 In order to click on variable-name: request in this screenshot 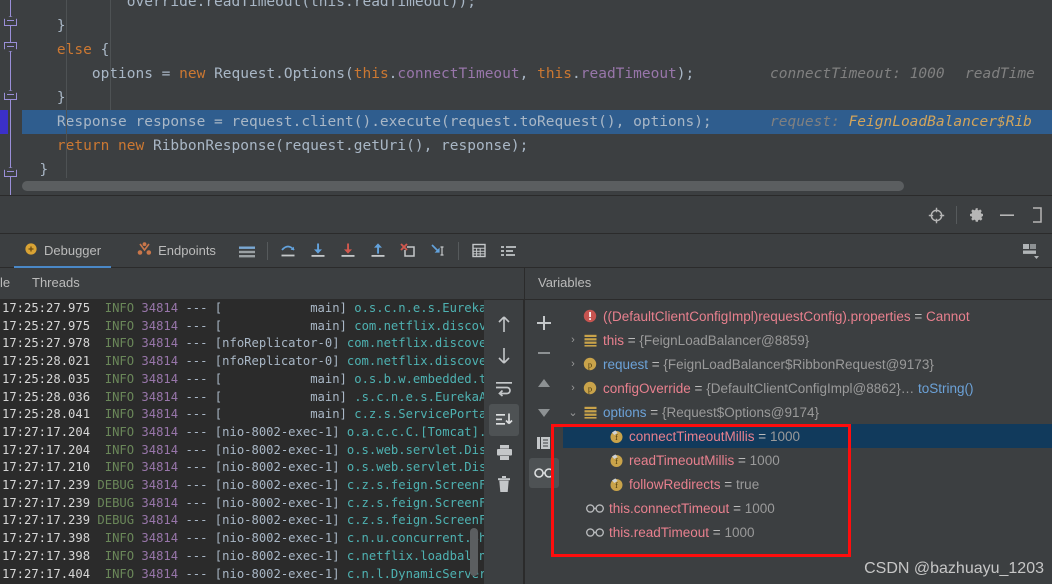, I will do `click(626, 364)`.